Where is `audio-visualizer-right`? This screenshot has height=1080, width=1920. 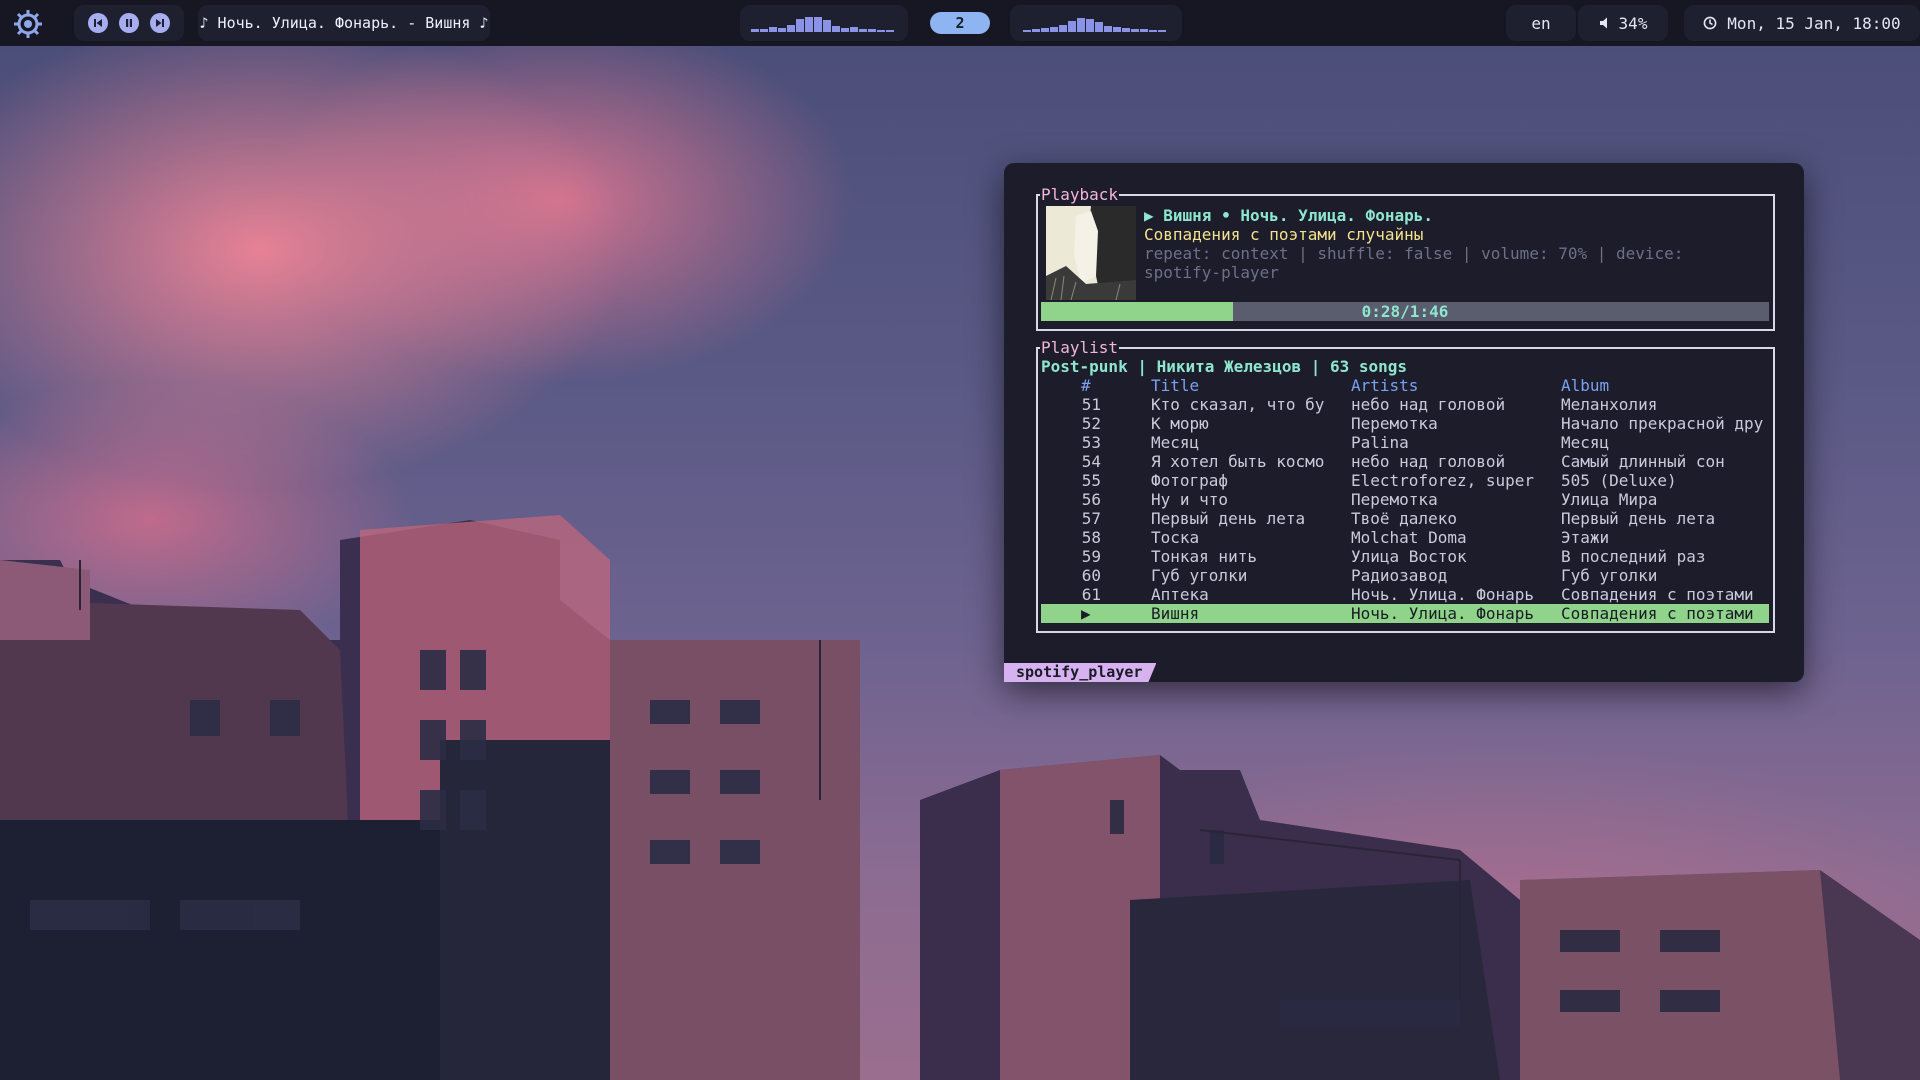
audio-visualizer-right is located at coordinates (1096, 23).